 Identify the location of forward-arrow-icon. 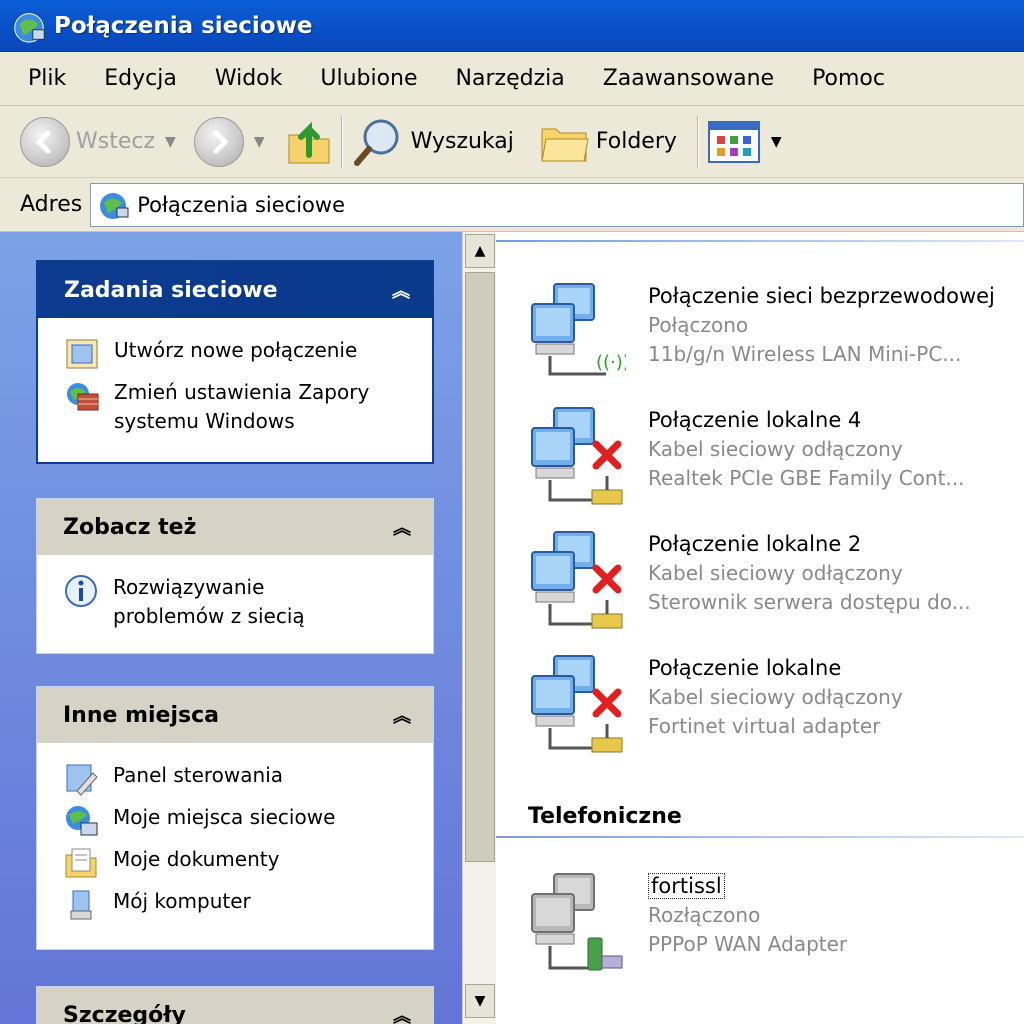
(218, 141).